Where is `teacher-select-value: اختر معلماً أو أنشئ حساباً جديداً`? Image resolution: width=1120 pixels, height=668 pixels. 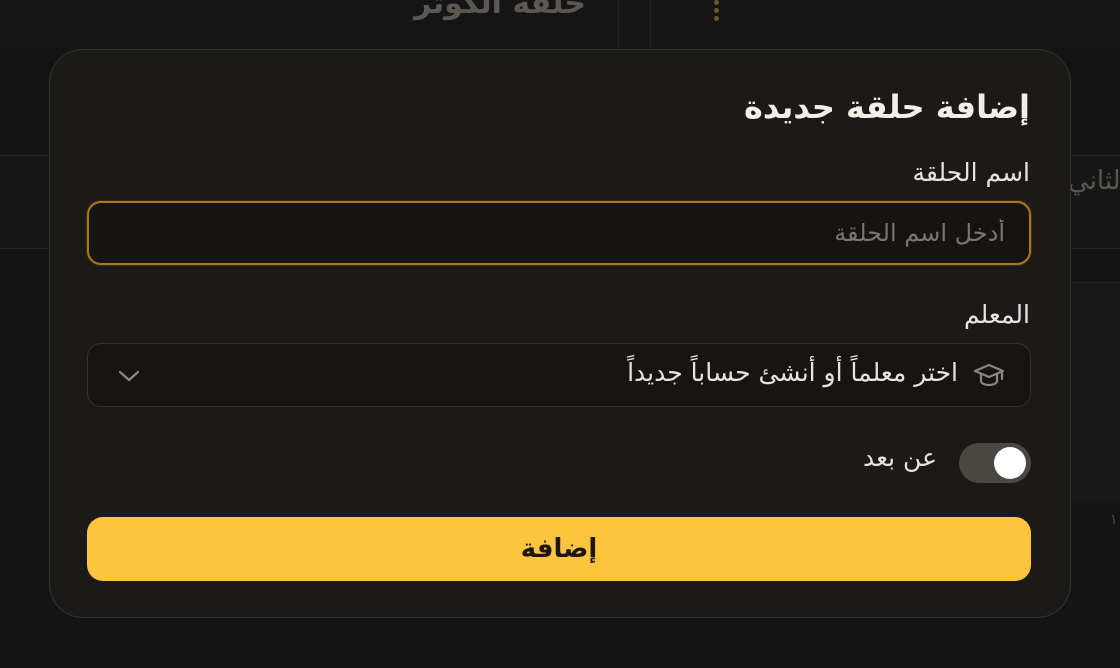 teacher-select-value: اختر معلماً أو أنشئ حساباً جديداً is located at coordinates (792, 372).